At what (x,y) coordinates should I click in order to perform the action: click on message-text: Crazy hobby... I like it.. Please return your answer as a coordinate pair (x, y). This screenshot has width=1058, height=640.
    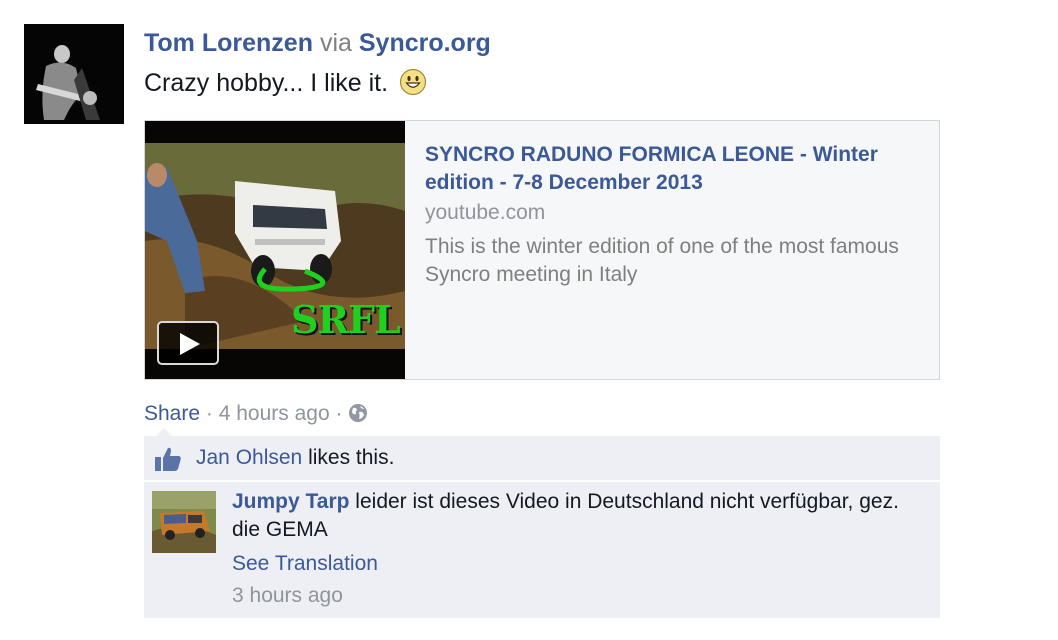
    Looking at the image, I should click on (266, 83).